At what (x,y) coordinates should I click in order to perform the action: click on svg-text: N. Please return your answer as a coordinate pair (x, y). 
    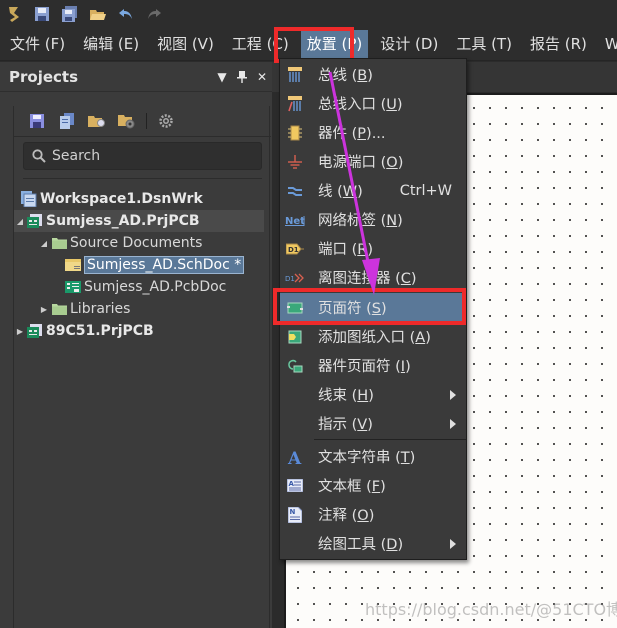
    Looking at the image, I should click on (293, 512).